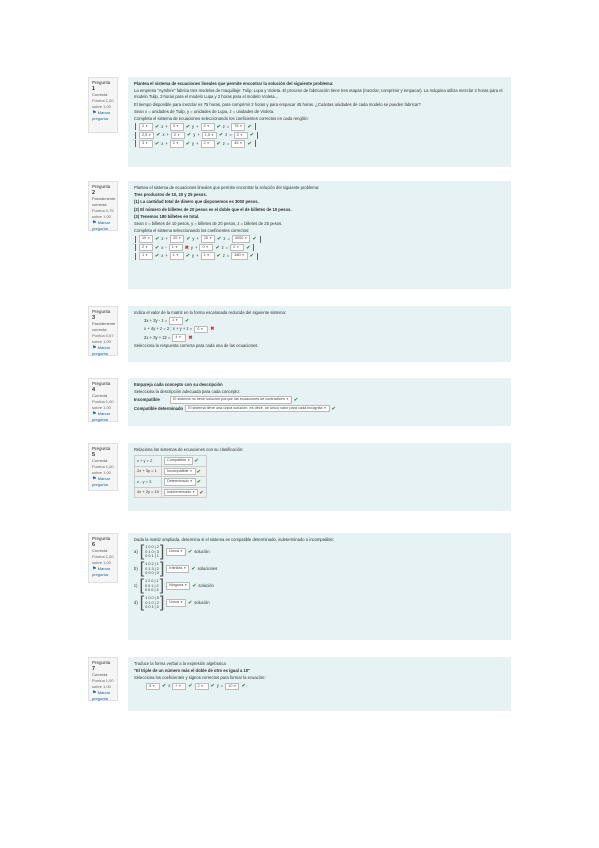  What do you see at coordinates (152, 569) in the screenshot?
I see `matrix-rows: 1 0 2 | 10 1 3 | 20 0 0 | 0` at bounding box center [152, 569].